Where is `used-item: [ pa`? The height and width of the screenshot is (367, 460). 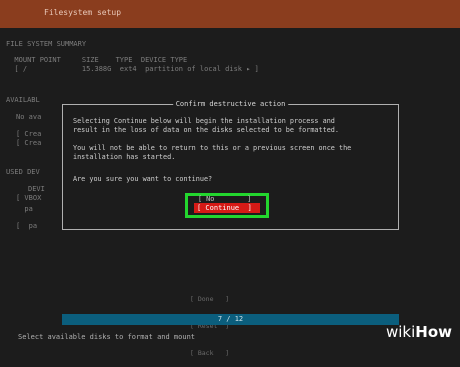
used-item: [ pa is located at coordinates (26, 226).